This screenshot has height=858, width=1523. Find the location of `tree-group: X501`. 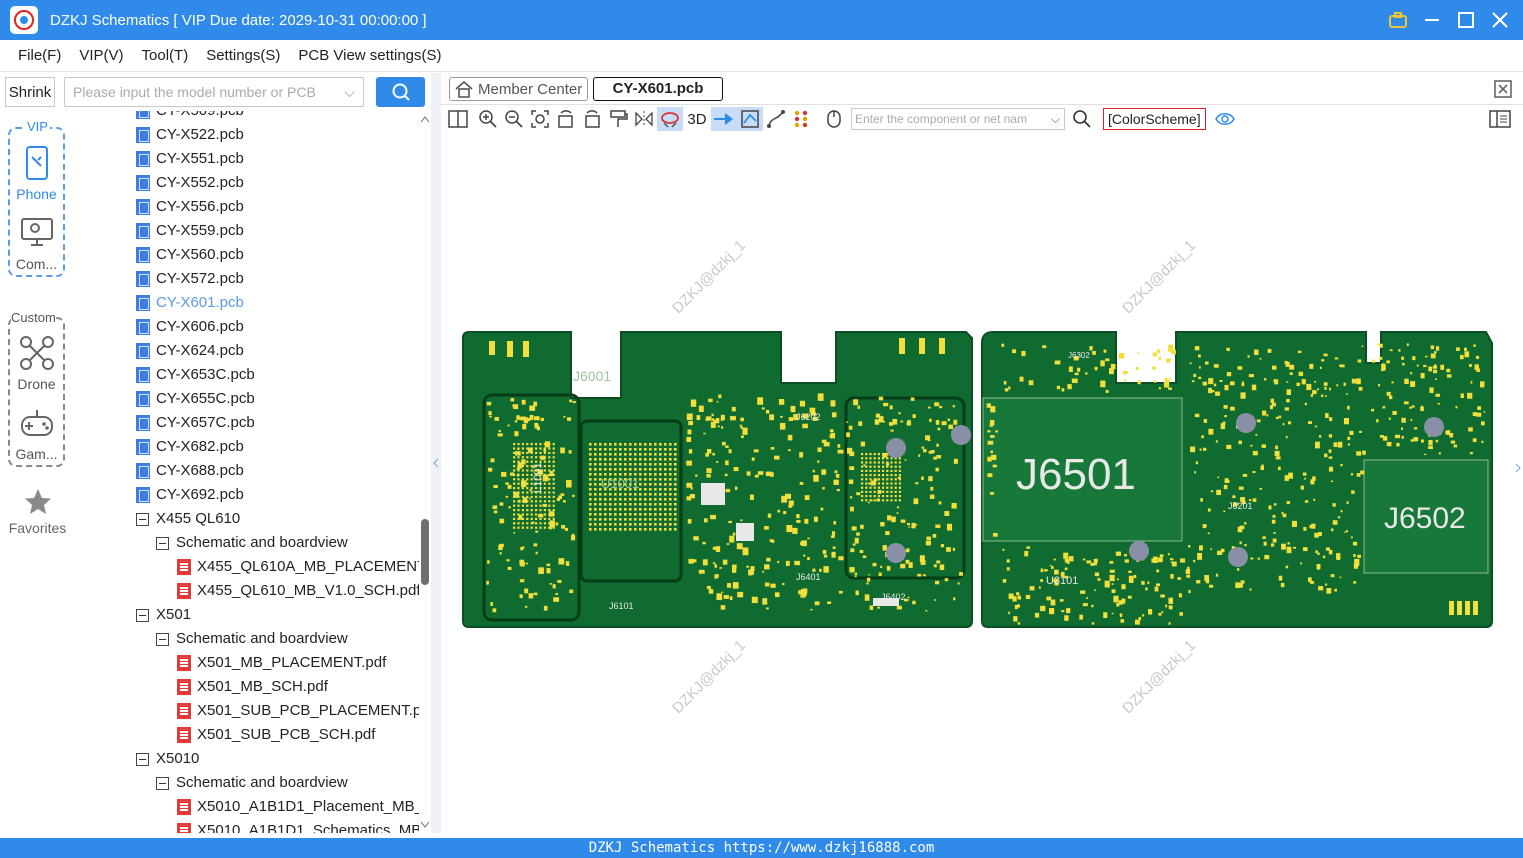

tree-group: X501 is located at coordinates (163, 615).